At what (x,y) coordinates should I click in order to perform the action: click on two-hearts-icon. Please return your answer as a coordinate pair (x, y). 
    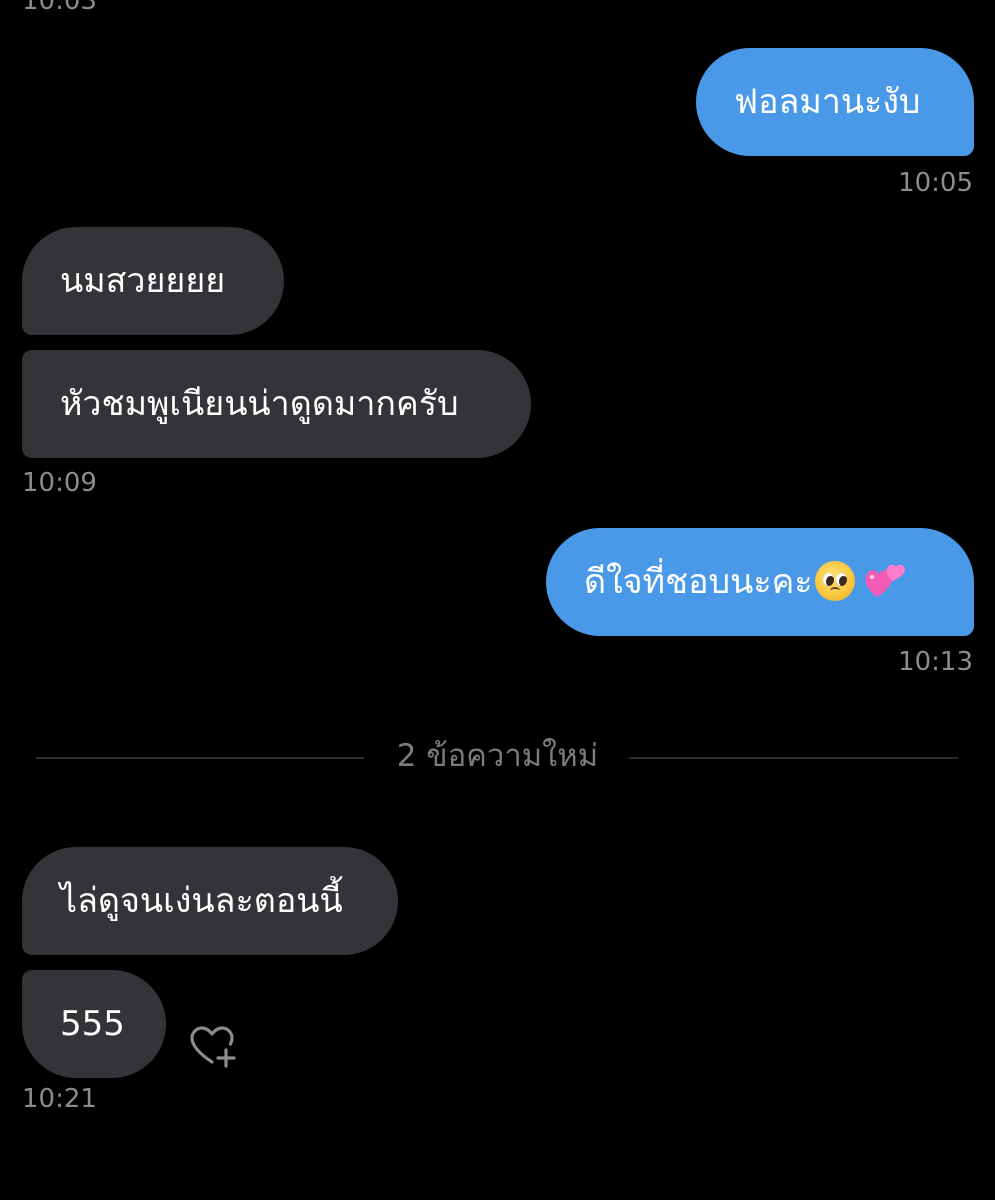
    Looking at the image, I should click on (885, 580).